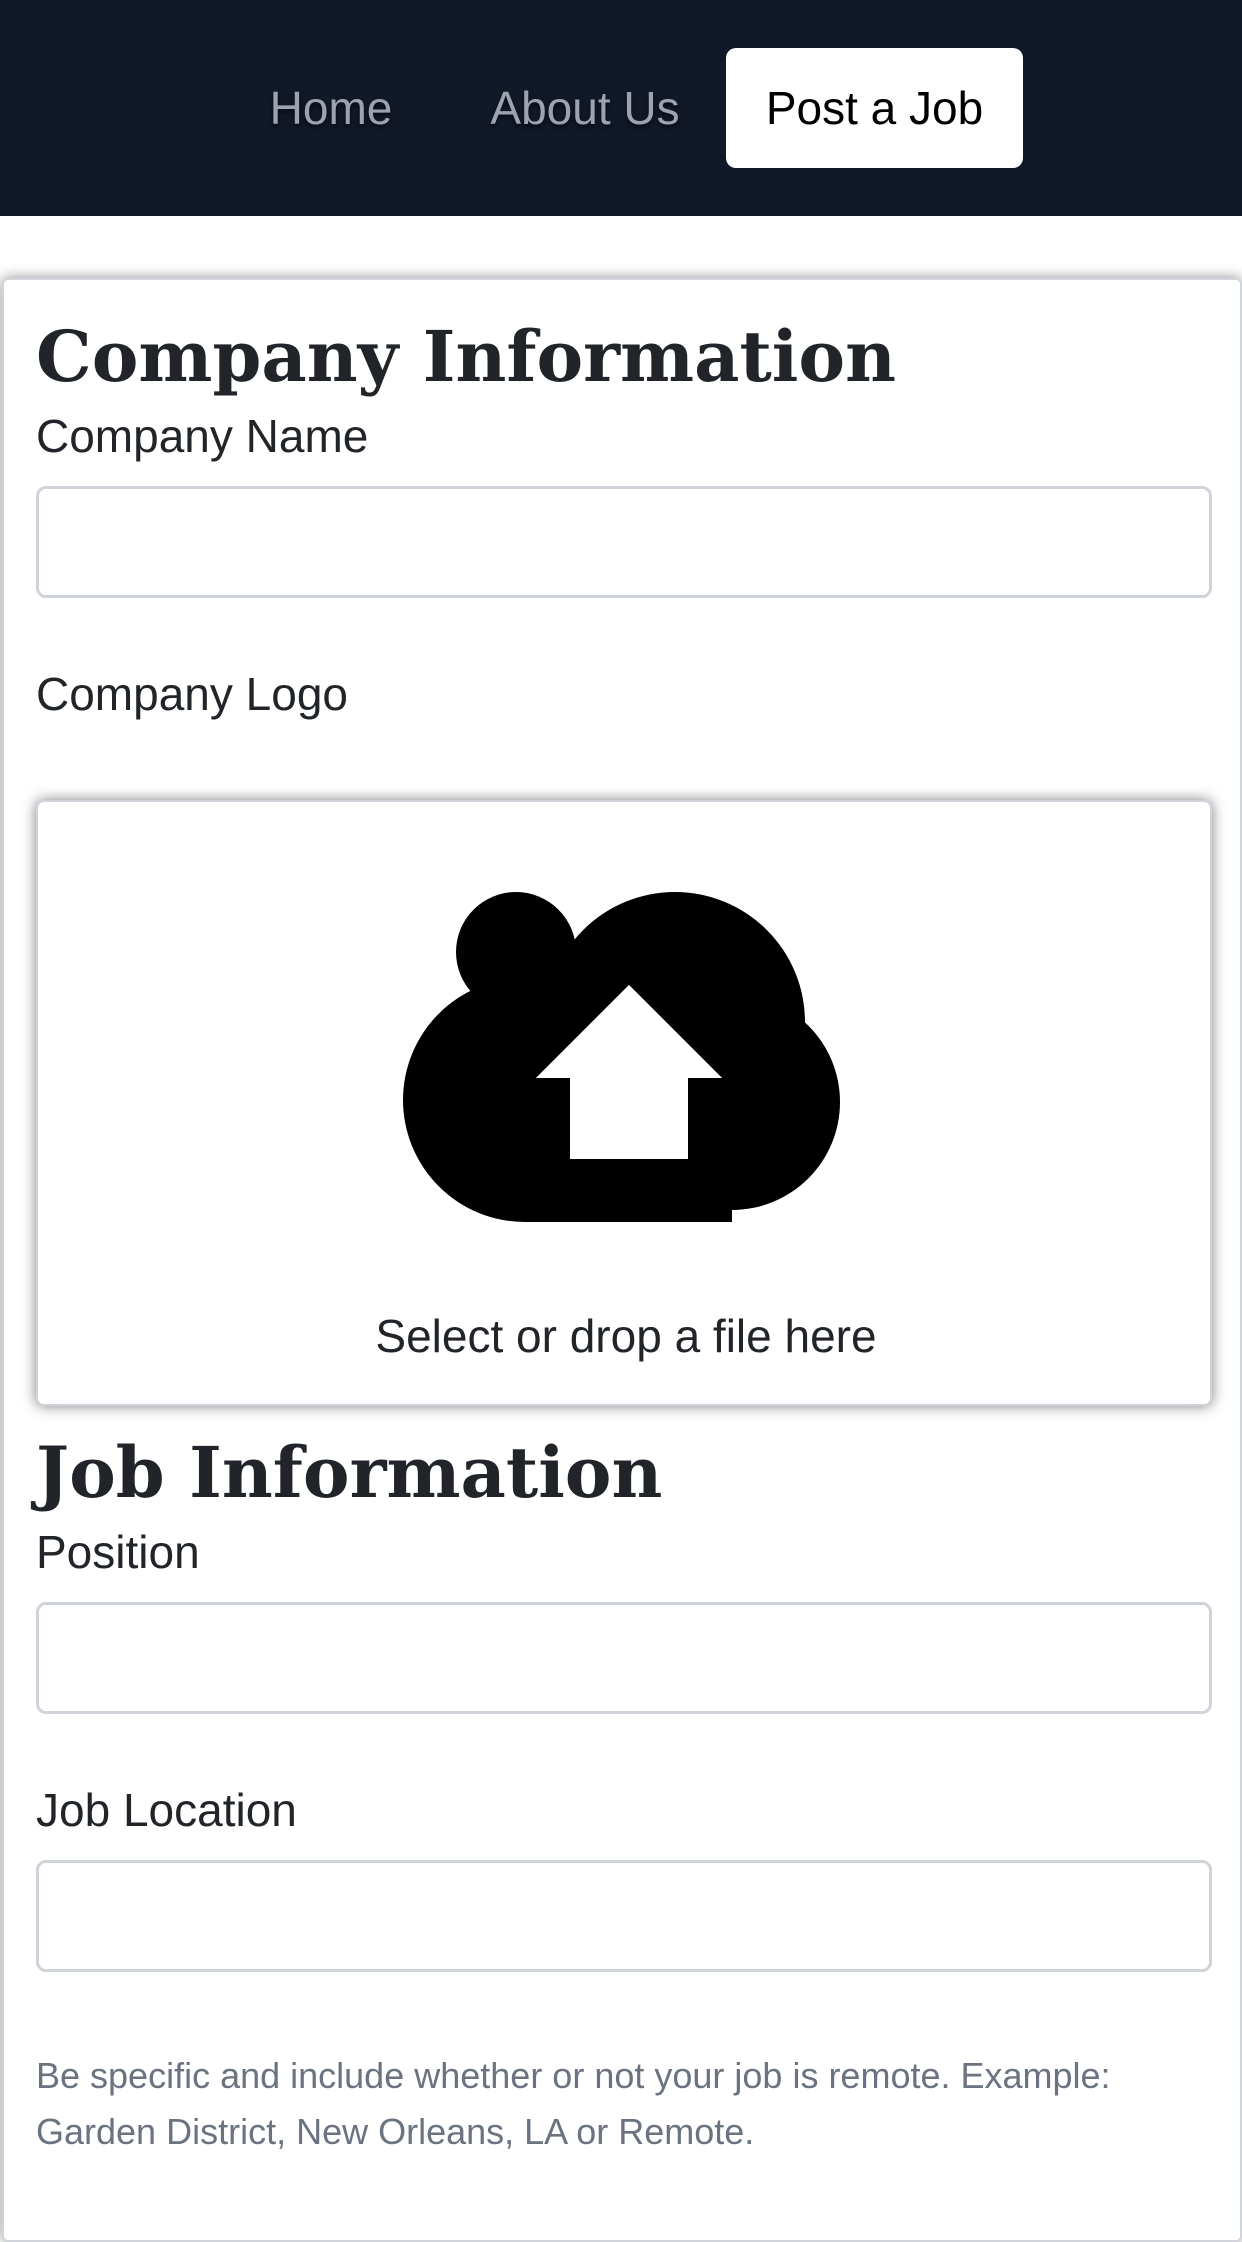 The image size is (1242, 2242). I want to click on nav-post-a-job-button: Post a Job, so click(874, 108).